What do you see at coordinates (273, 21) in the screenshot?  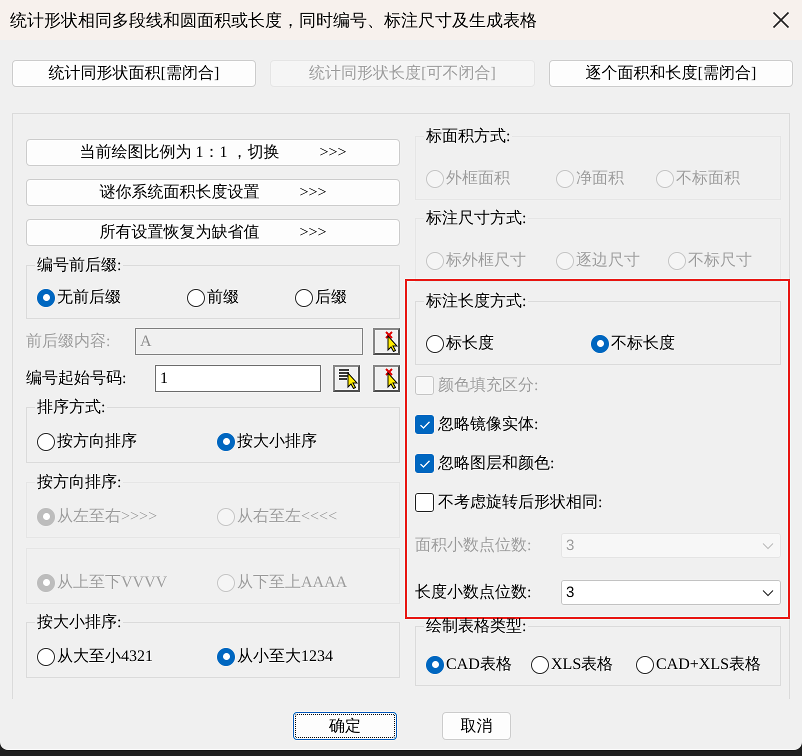 I see `window-title: 统计形状相同多段线和圆面积或长度，同时编号、标注尺寸及生成表格` at bounding box center [273, 21].